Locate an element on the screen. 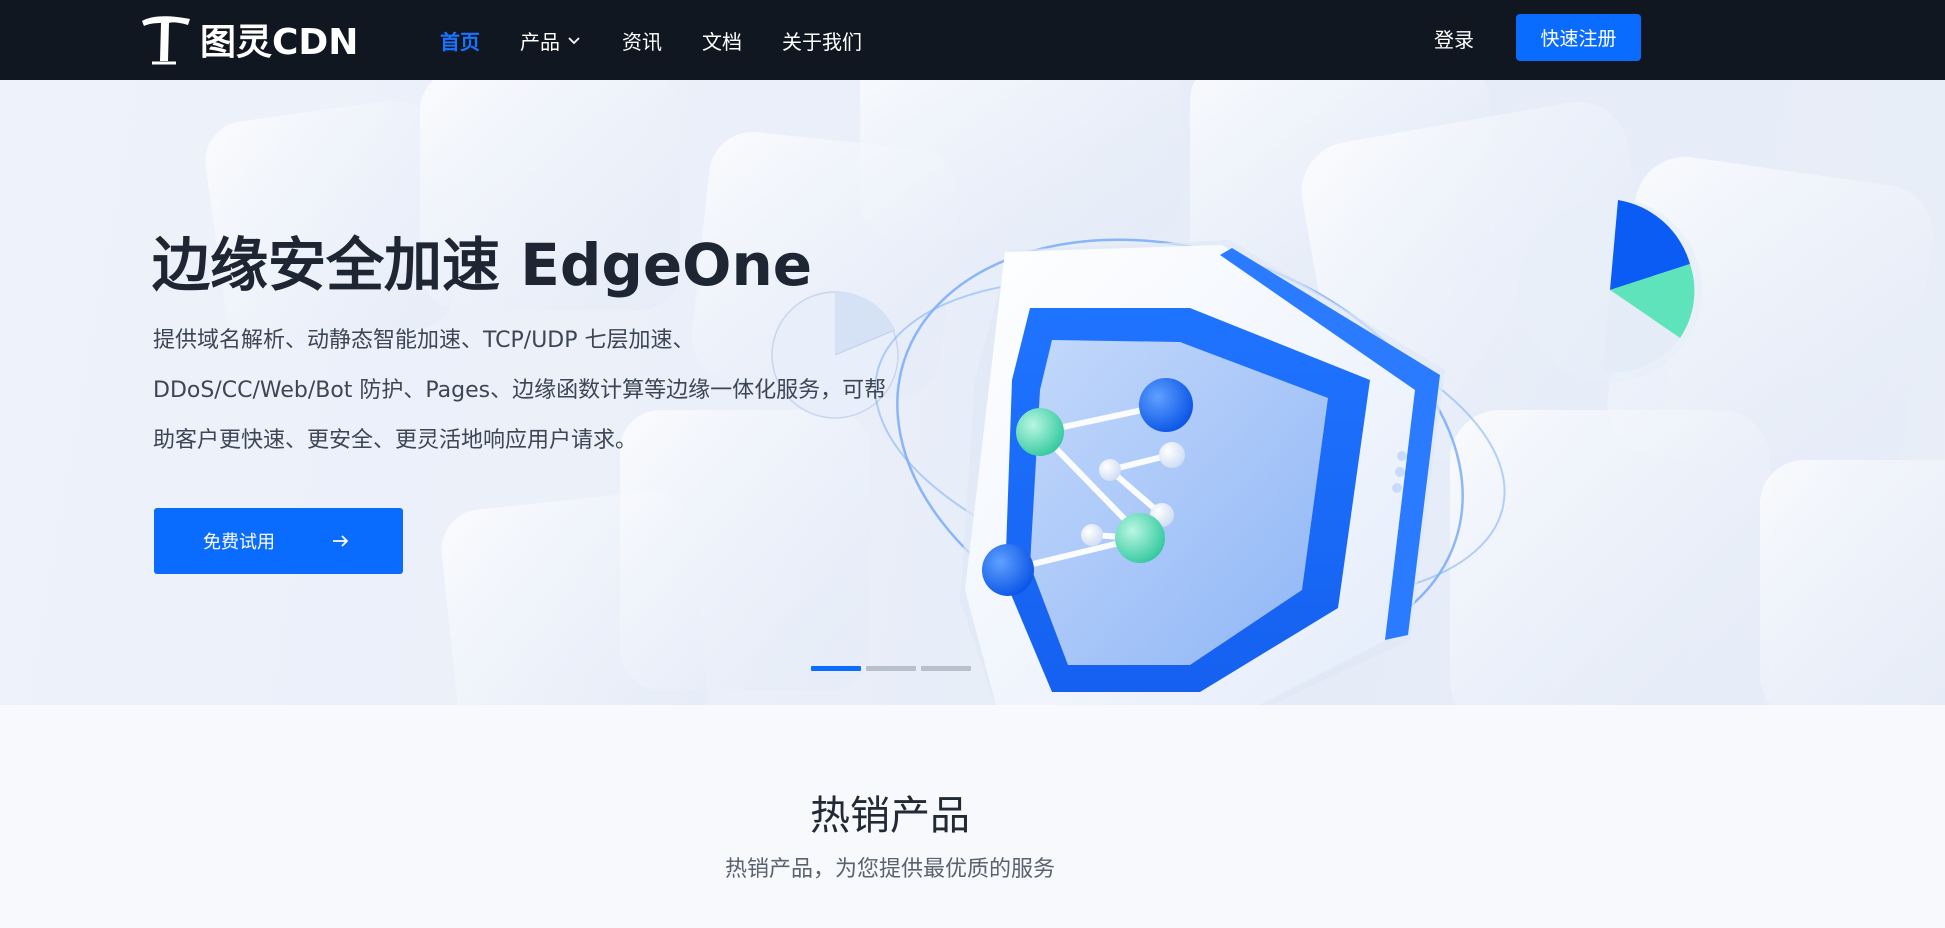 The width and height of the screenshot is (1945, 928). nav-item-label: 文档 is located at coordinates (722, 41).